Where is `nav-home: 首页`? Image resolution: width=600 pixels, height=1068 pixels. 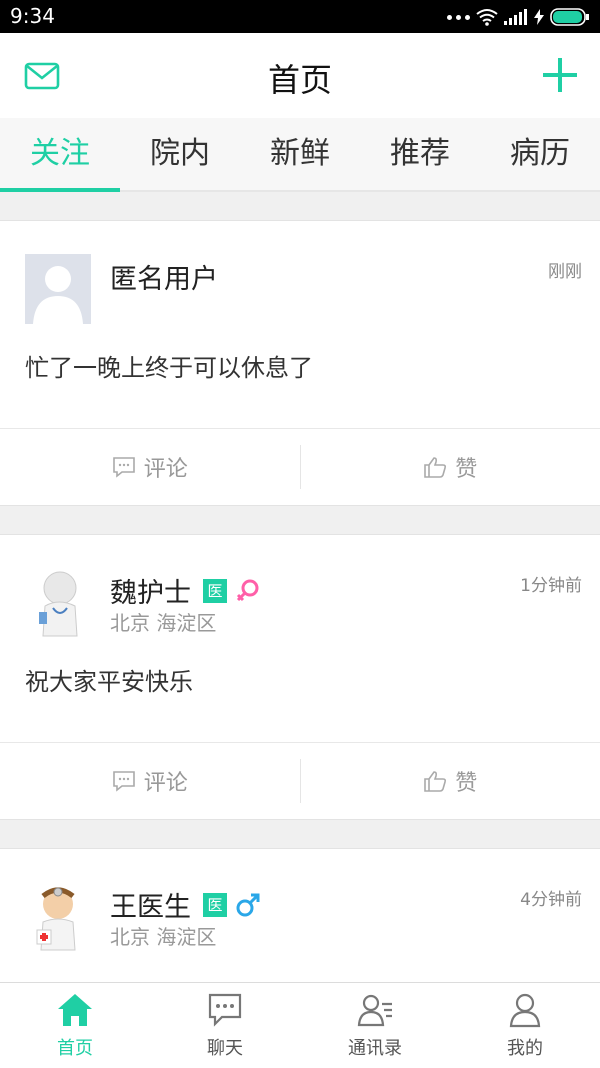
nav-home: 首页 is located at coordinates (75, 1025).